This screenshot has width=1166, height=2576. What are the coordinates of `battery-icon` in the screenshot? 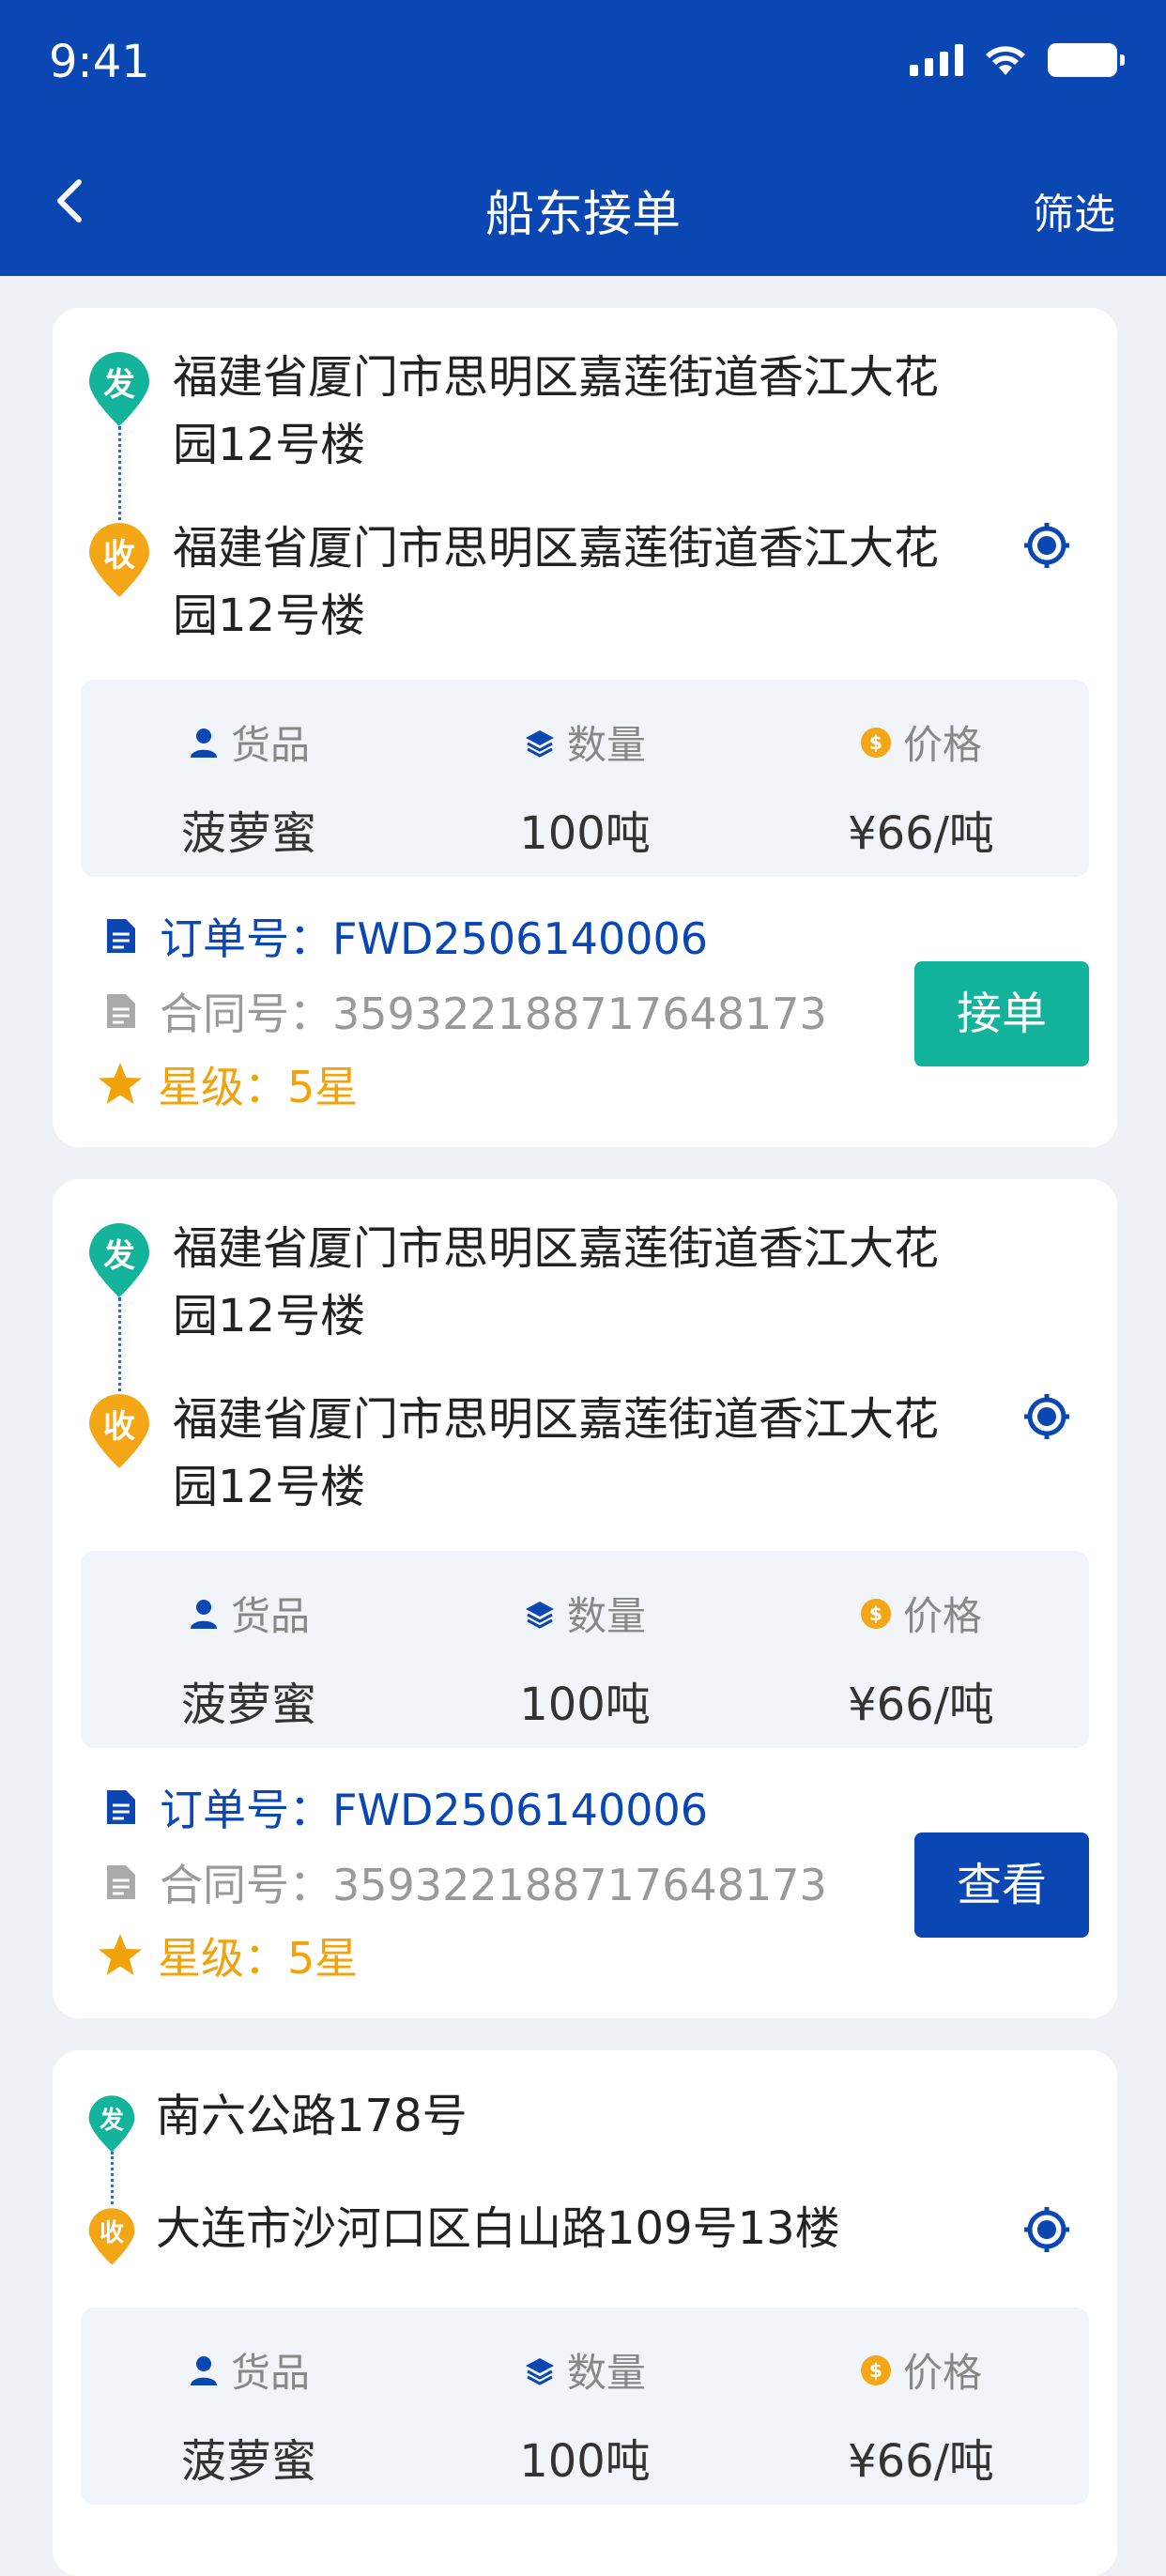 It's located at (1086, 60).